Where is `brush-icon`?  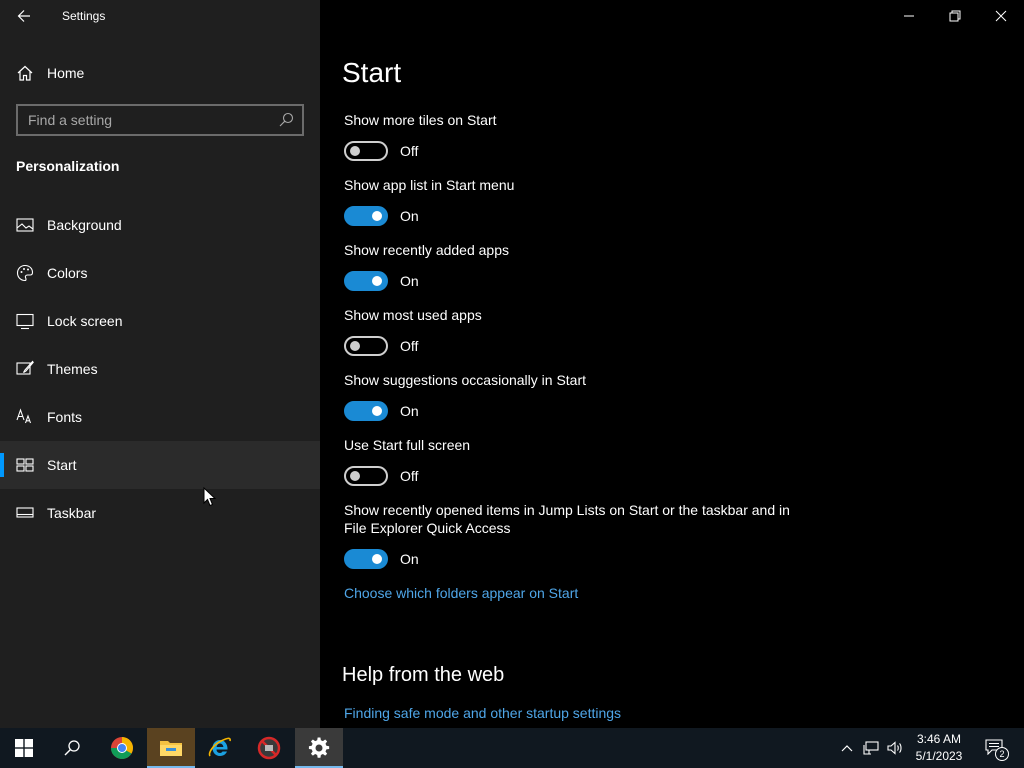
brush-icon is located at coordinates (25, 367).